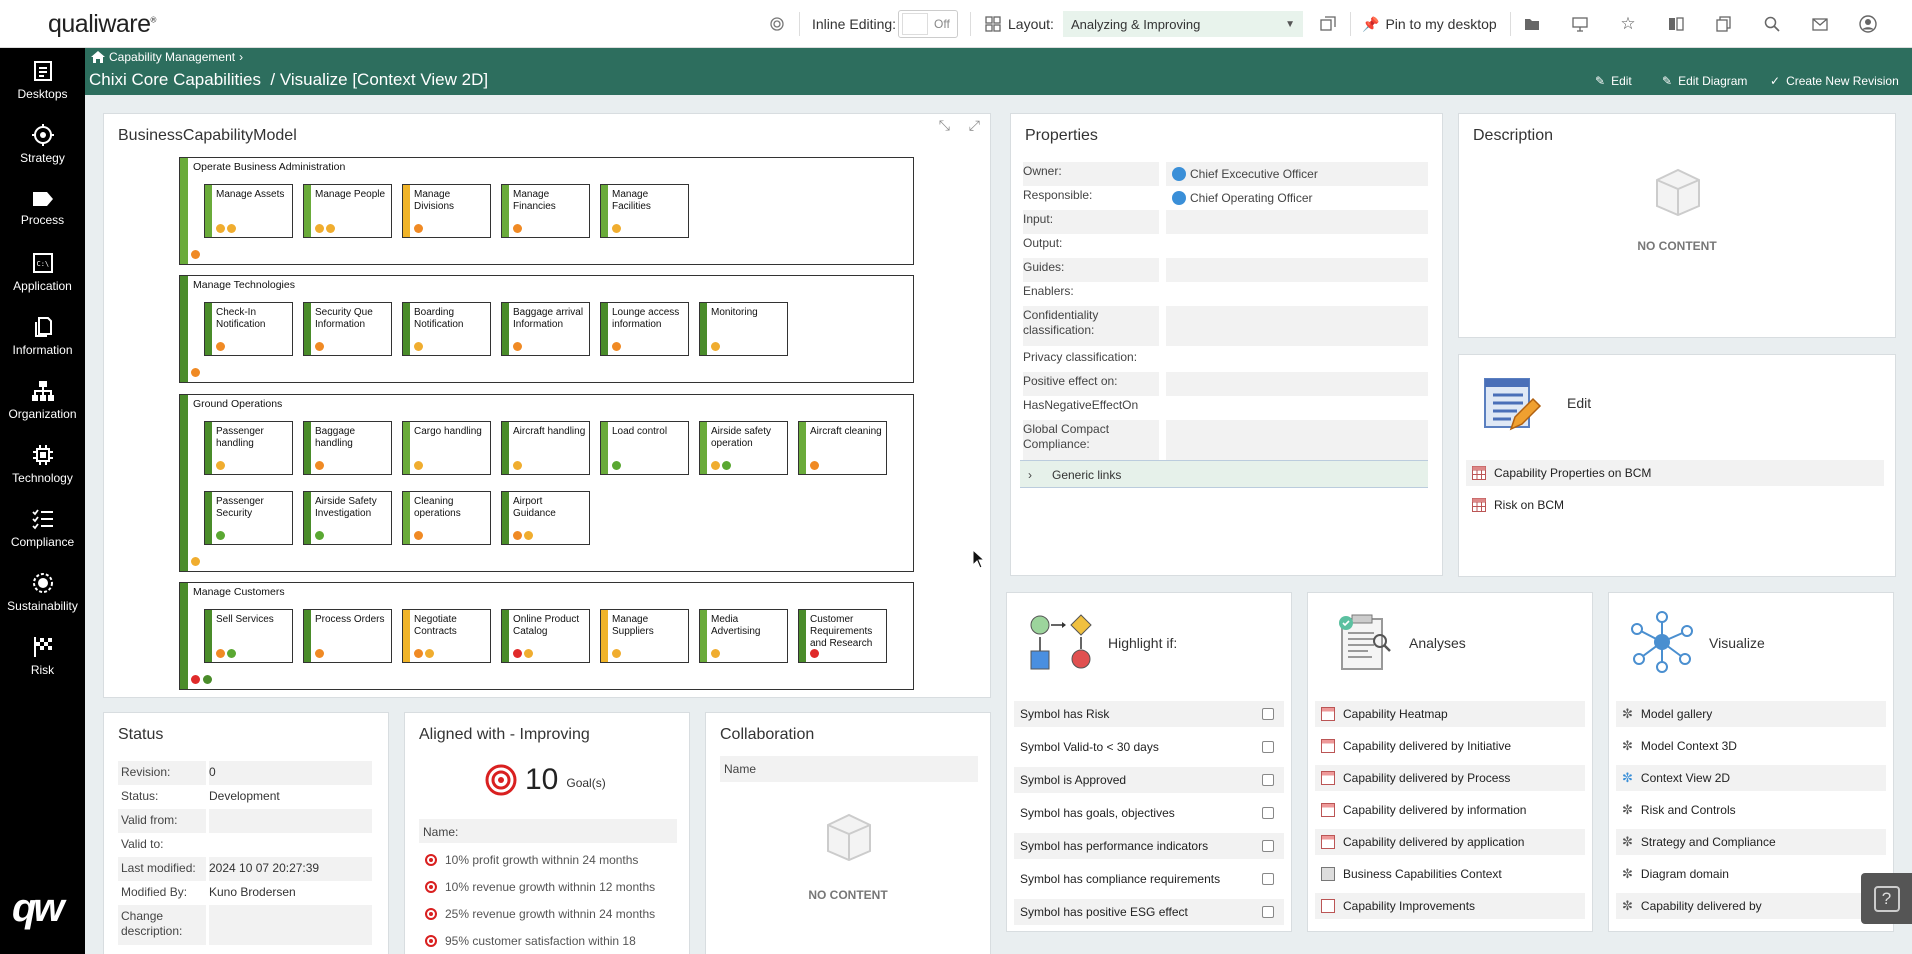 The height and width of the screenshot is (954, 1912). Describe the element at coordinates (42, 272) in the screenshot. I see `sidebar-item-application: C:\ Application` at that location.